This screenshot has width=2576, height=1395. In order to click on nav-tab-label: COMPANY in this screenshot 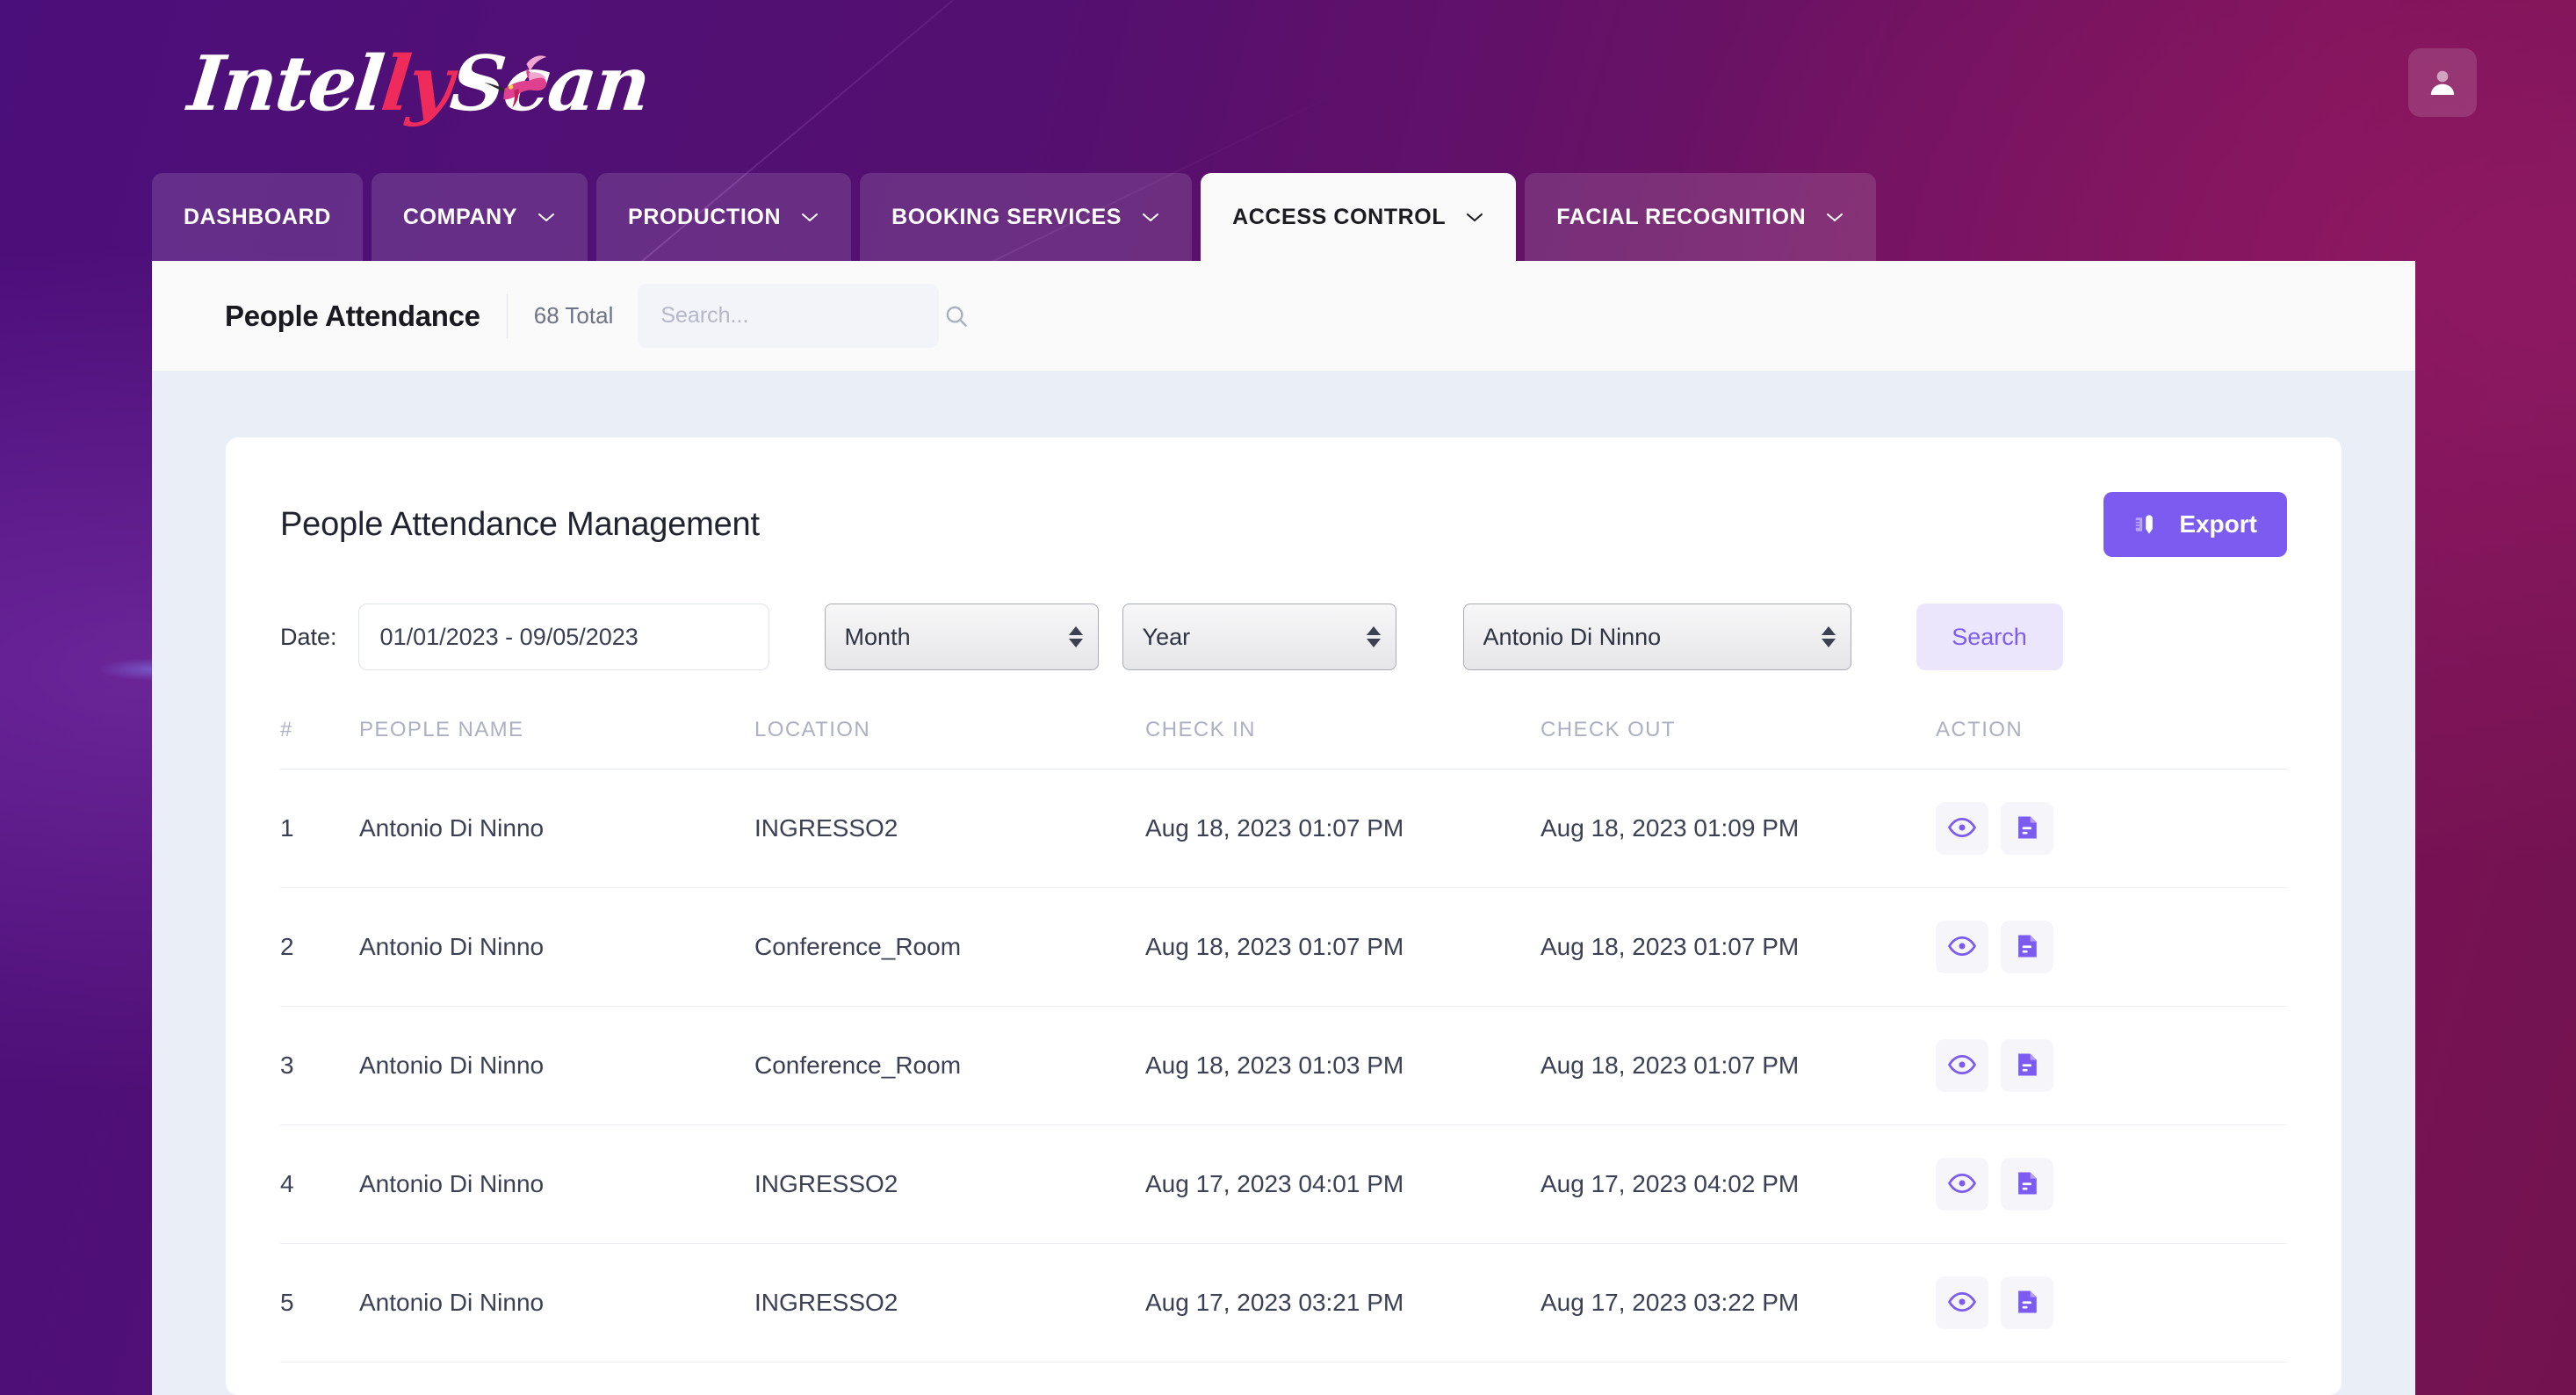, I will do `click(460, 216)`.